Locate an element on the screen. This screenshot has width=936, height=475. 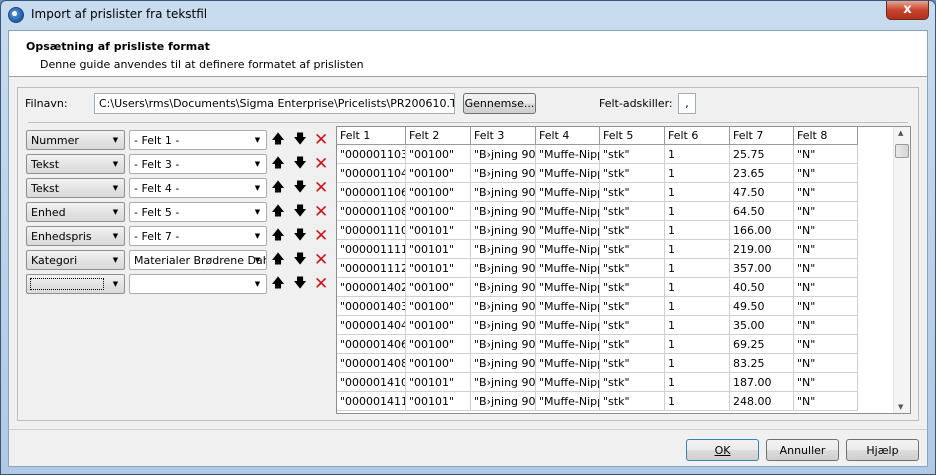
source-field-select: - Felt 1 - ▼ is located at coordinates (198, 140).